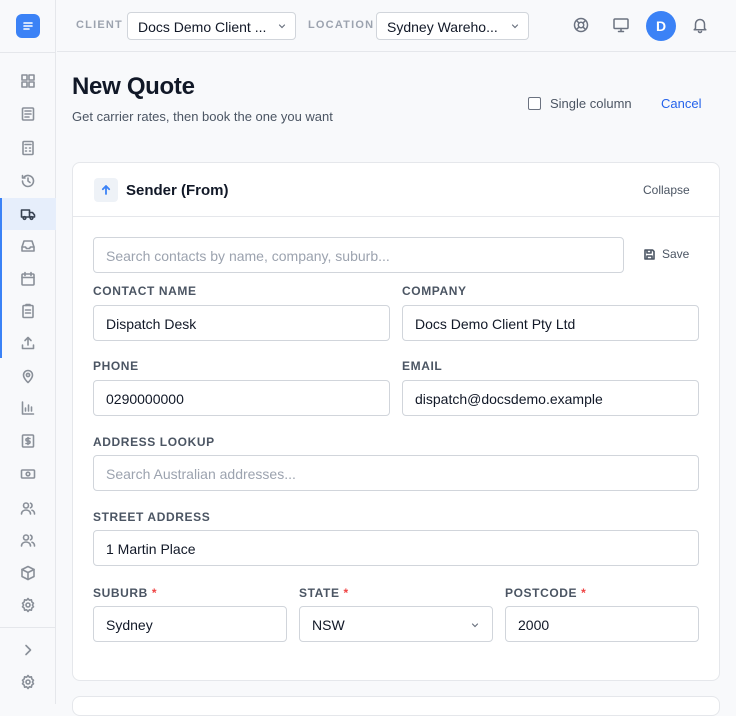  What do you see at coordinates (28, 148) in the screenshot?
I see `calculator-icon` at bounding box center [28, 148].